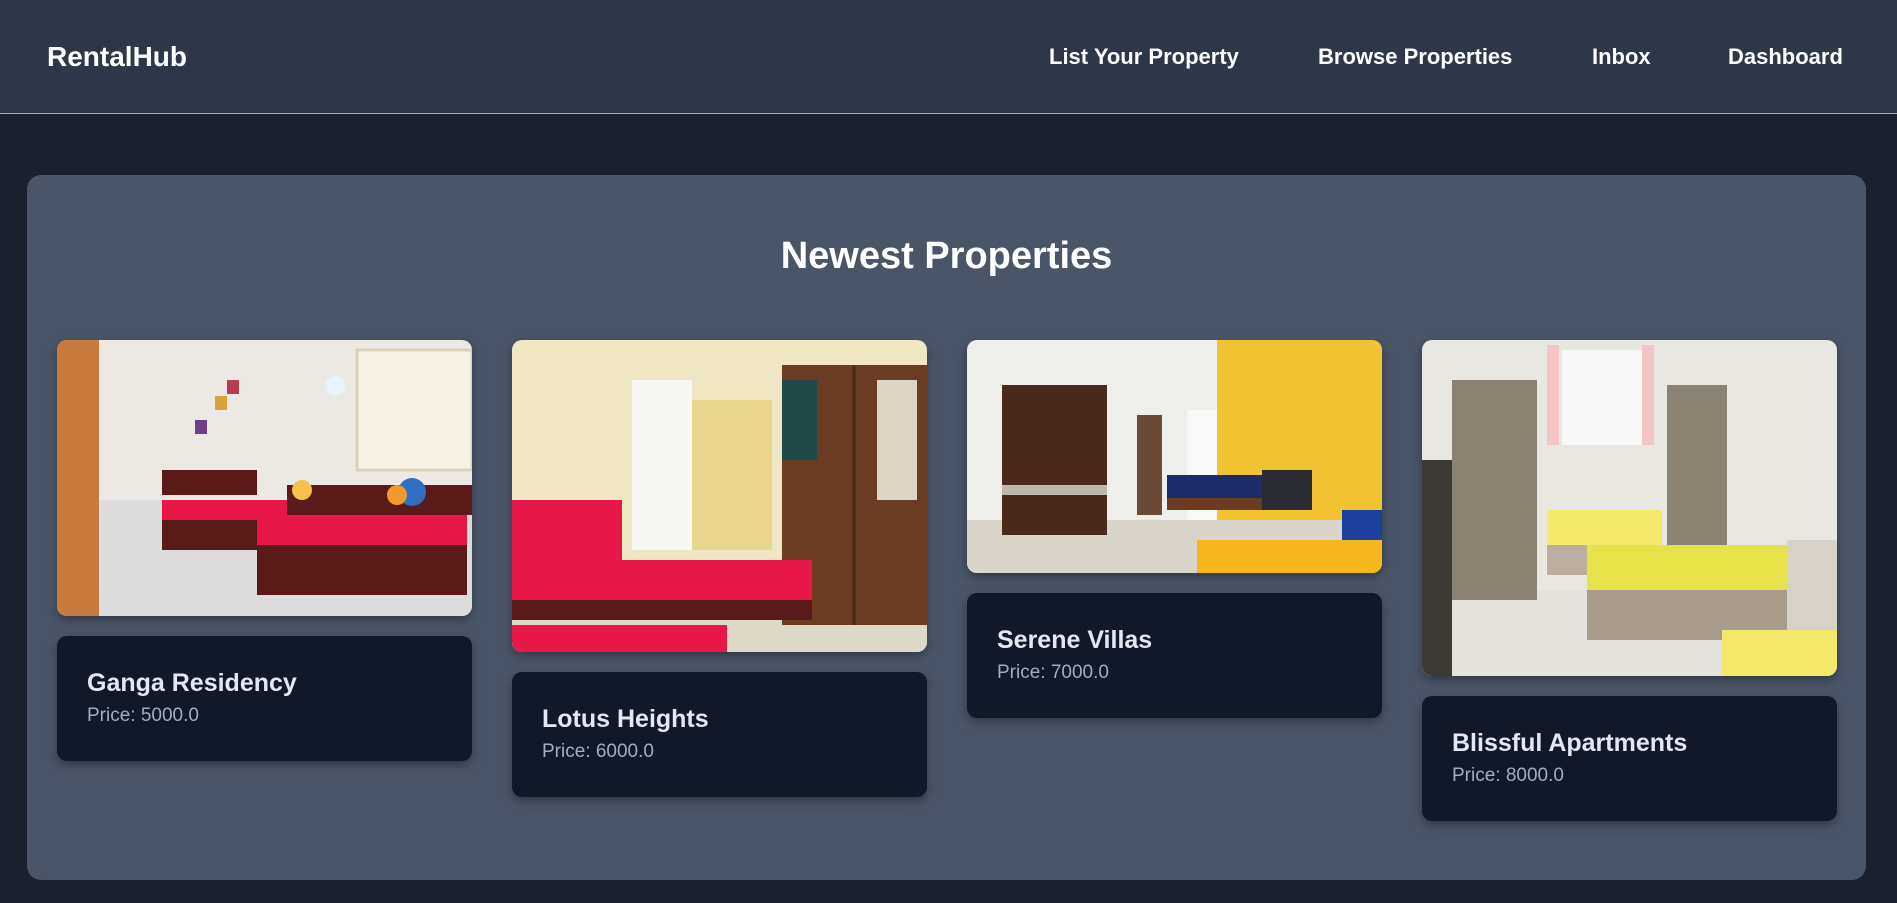  I want to click on nav-link-list-your-property: List Your Property, so click(1144, 57).